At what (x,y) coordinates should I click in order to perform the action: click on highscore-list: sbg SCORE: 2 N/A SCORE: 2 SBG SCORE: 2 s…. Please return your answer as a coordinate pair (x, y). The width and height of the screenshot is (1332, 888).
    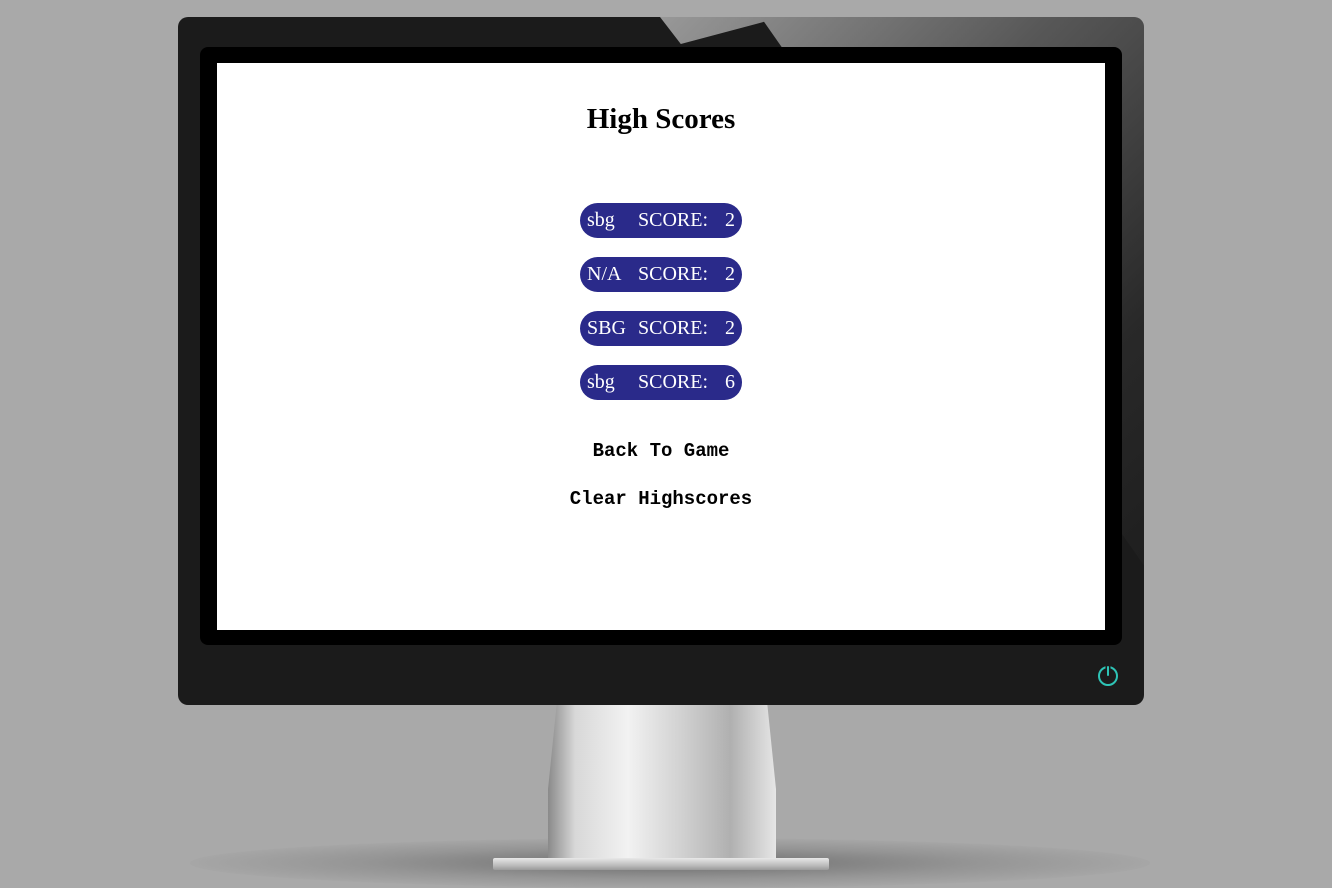
    Looking at the image, I should click on (661, 311).